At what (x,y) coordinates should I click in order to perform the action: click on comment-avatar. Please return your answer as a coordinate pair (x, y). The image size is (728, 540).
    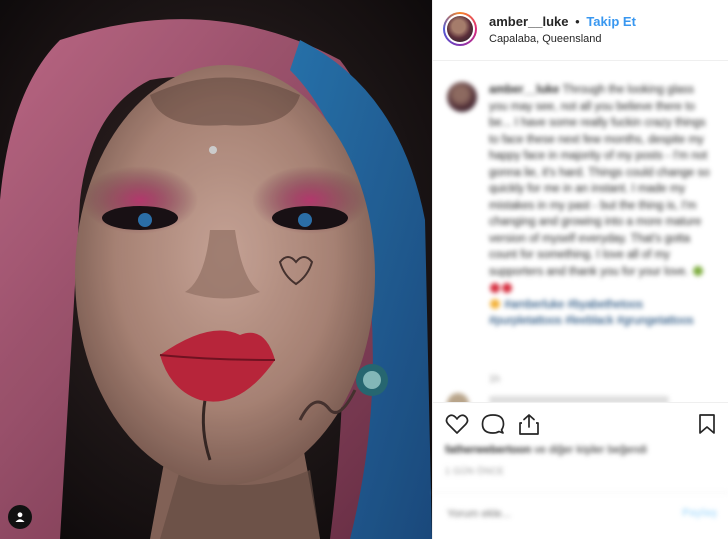
    Looking at the image, I should click on (458, 397).